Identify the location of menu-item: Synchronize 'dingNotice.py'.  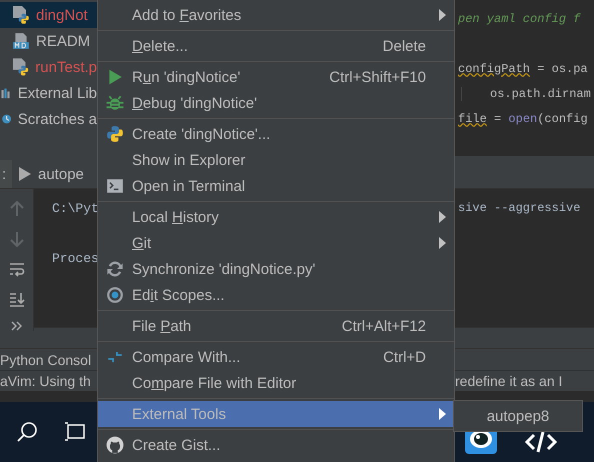
(276, 269).